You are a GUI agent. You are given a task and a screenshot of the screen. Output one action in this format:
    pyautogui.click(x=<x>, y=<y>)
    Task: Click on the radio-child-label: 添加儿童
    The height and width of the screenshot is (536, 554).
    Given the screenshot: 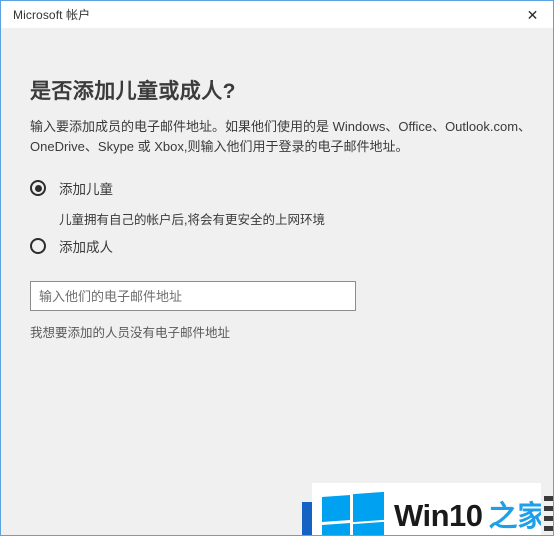 What is the action you would take?
    pyautogui.click(x=86, y=189)
    